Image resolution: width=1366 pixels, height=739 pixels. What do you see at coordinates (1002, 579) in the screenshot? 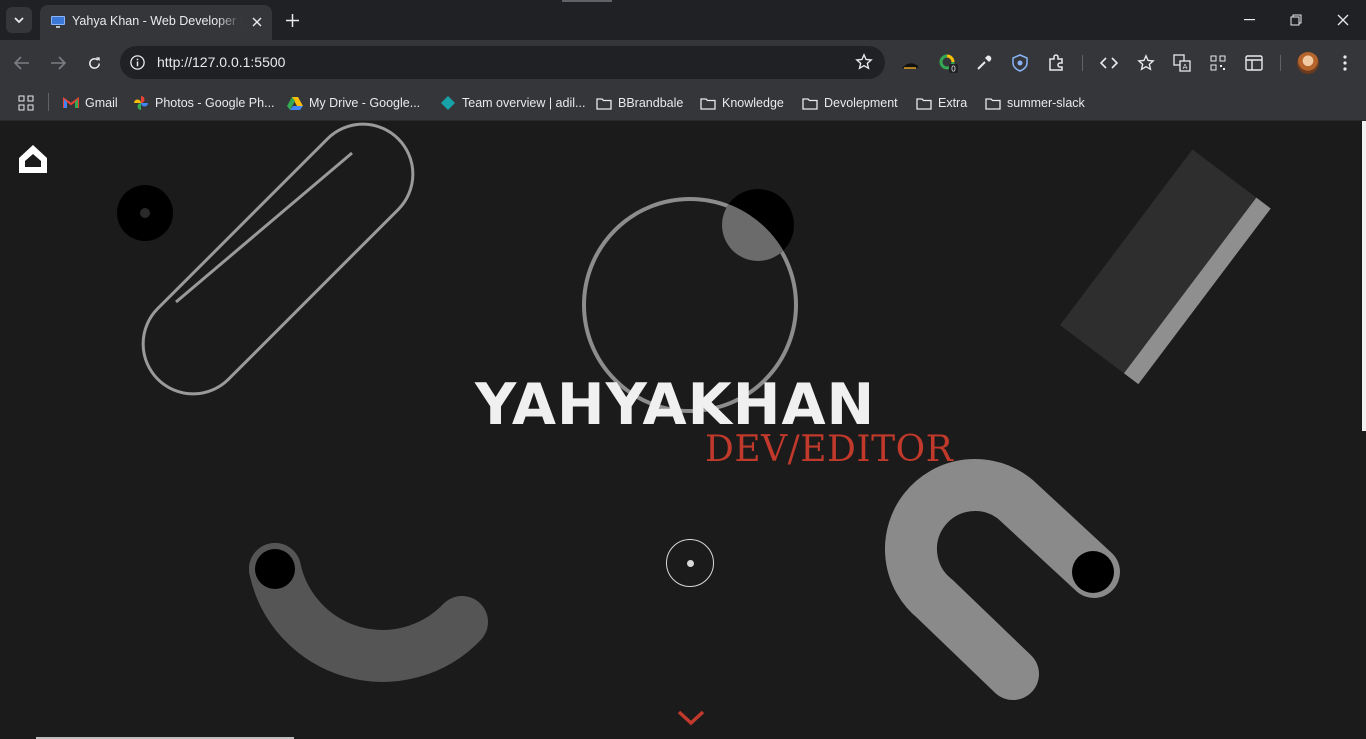
I see `gray-u-shape` at bounding box center [1002, 579].